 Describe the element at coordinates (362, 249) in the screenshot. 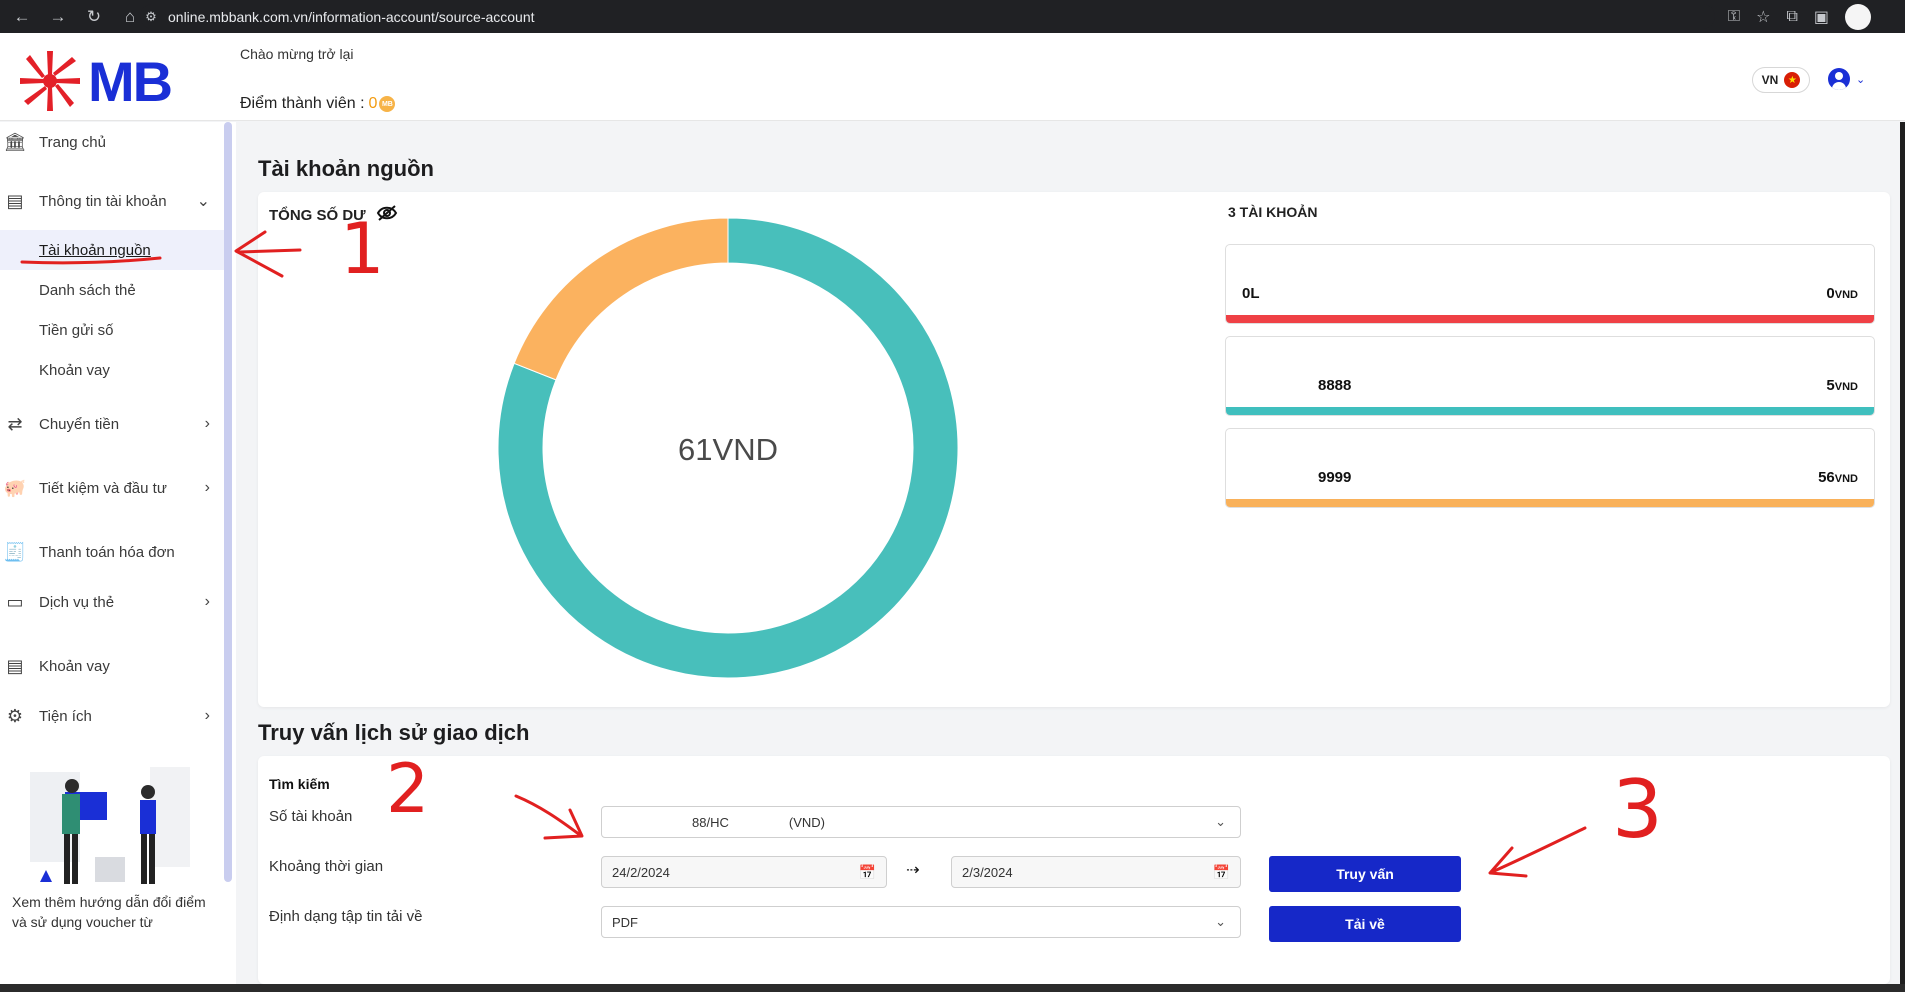

I see `annotation-number-1: 1` at that location.